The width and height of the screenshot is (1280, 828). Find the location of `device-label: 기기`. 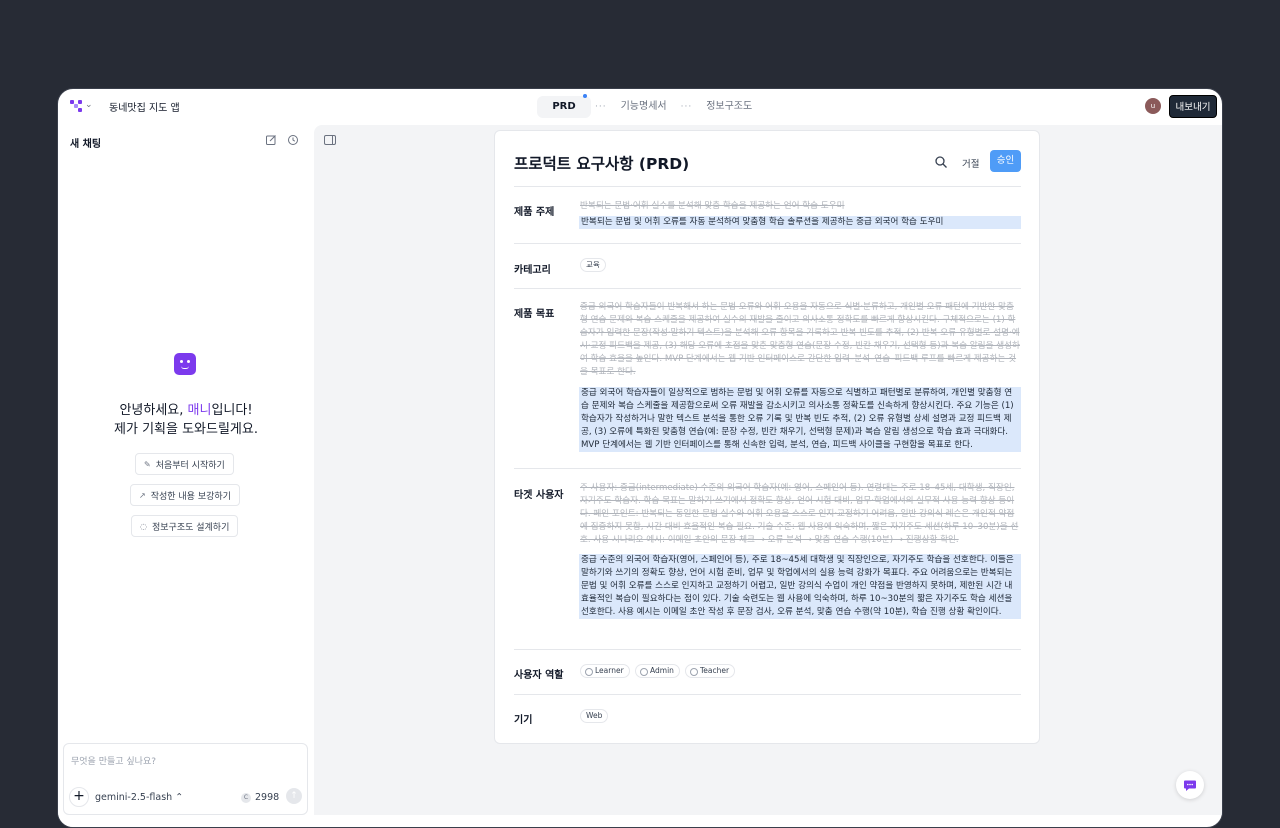

device-label: 기기 is located at coordinates (523, 720).